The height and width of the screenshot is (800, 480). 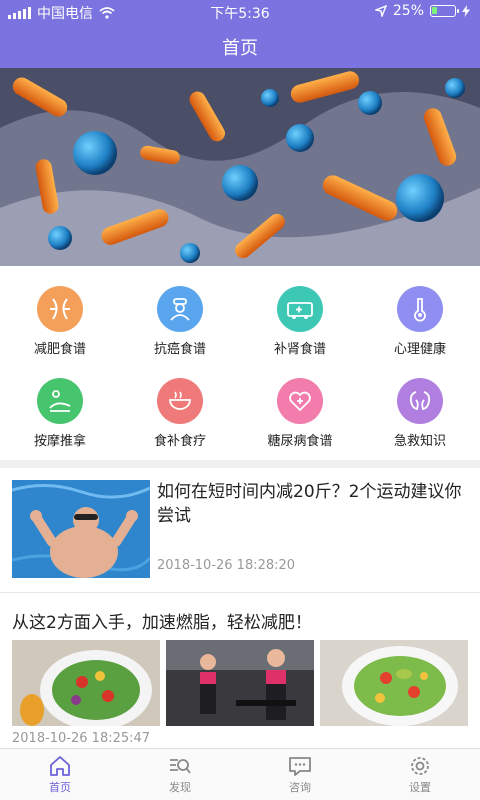 I want to click on salad-image, so click(x=86, y=683).